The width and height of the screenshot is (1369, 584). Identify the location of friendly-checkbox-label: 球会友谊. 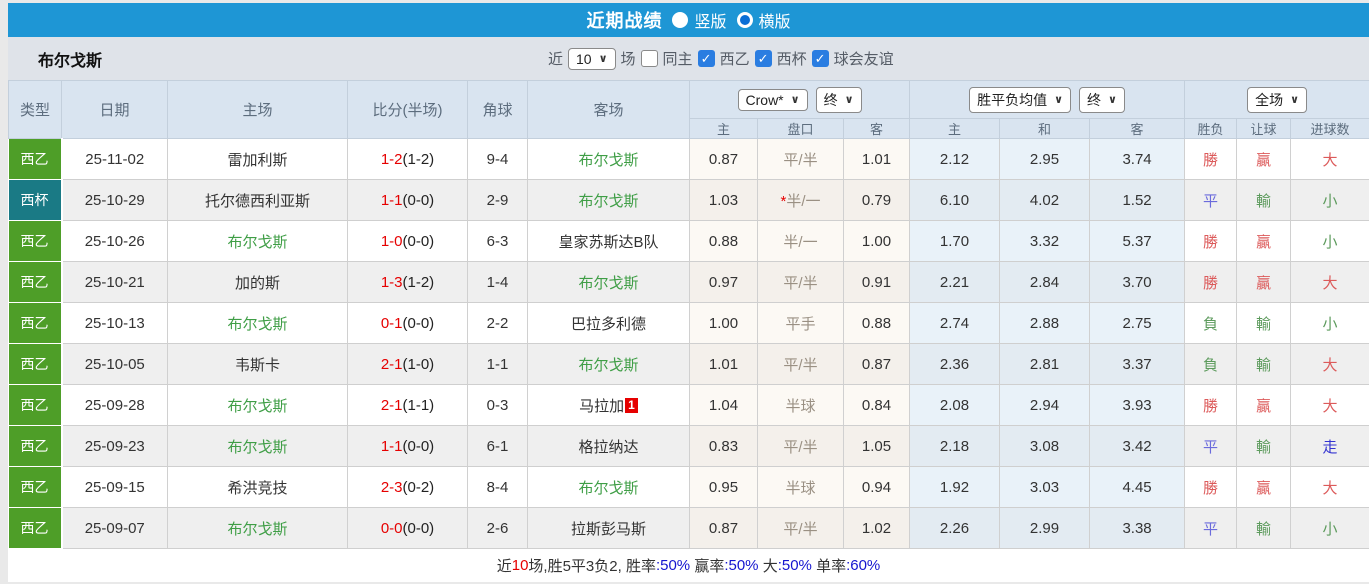
(864, 58).